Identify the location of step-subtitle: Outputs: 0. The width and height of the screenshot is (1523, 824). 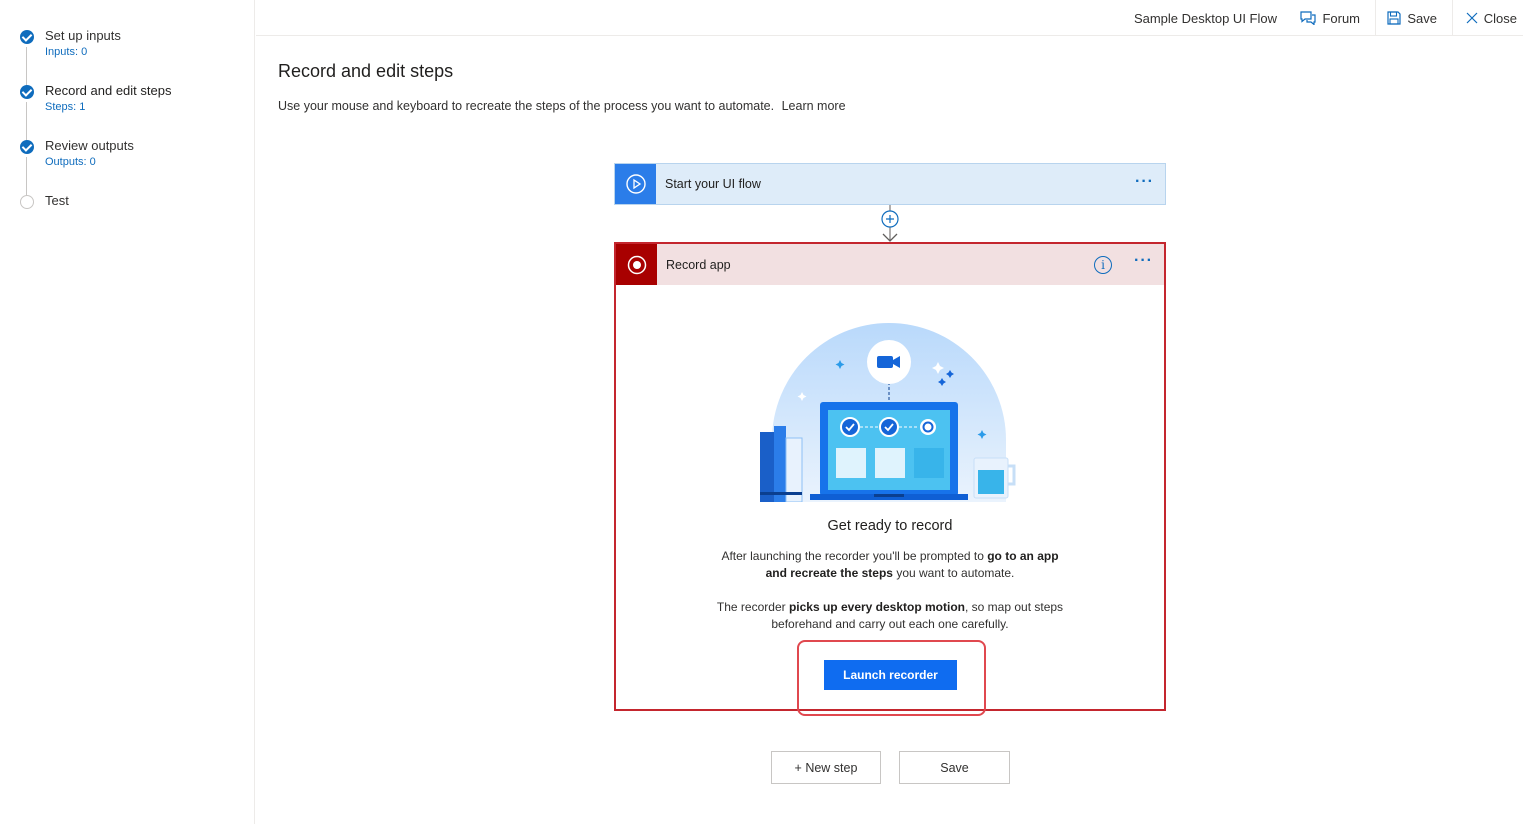
(70, 162).